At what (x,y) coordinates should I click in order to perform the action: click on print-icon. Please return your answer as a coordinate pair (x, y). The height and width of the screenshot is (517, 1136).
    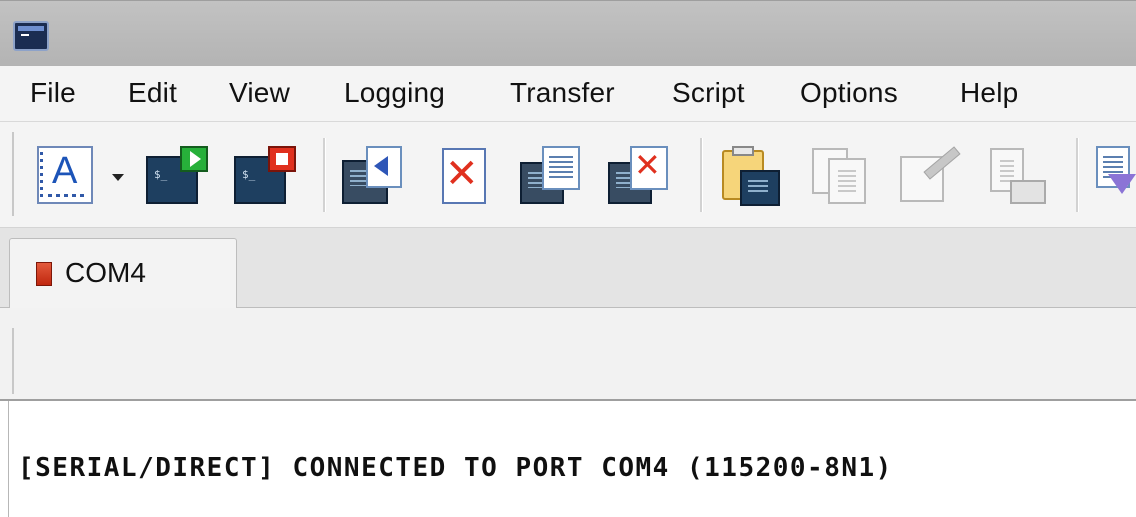
    Looking at the image, I should click on (1014, 175).